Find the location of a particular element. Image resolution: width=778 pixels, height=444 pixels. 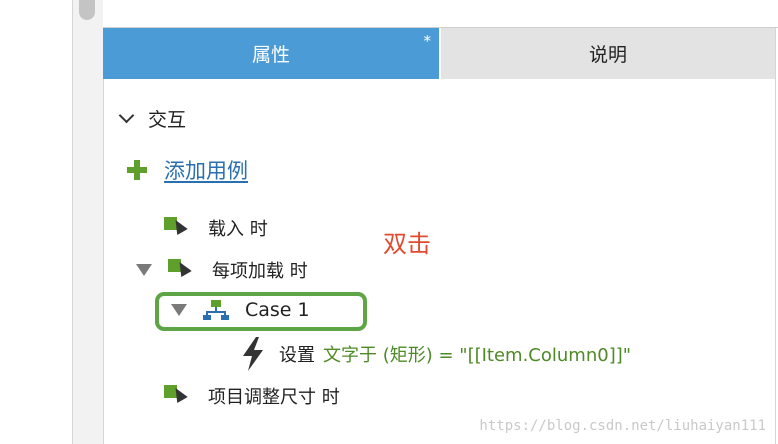

event-on-item-load: 每项加载 时 is located at coordinates (222, 270).